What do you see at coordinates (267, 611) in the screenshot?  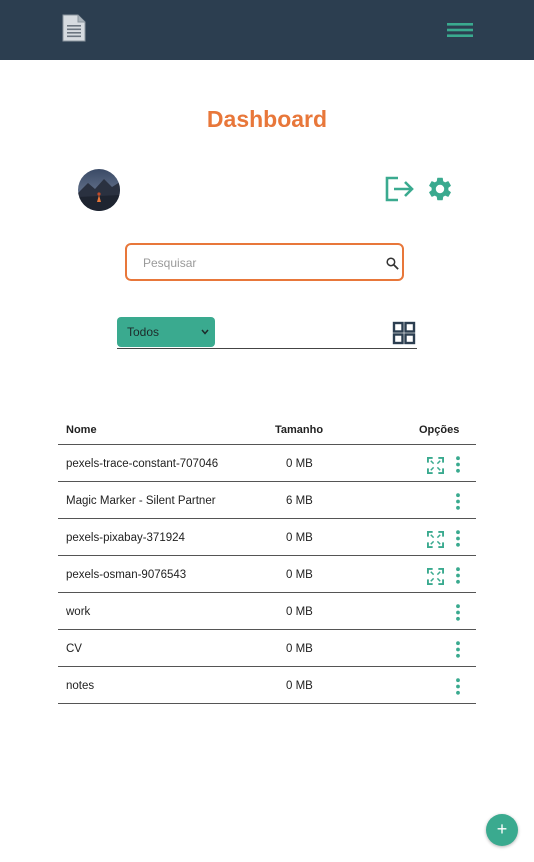 I see `table-row: work 0 MB` at bounding box center [267, 611].